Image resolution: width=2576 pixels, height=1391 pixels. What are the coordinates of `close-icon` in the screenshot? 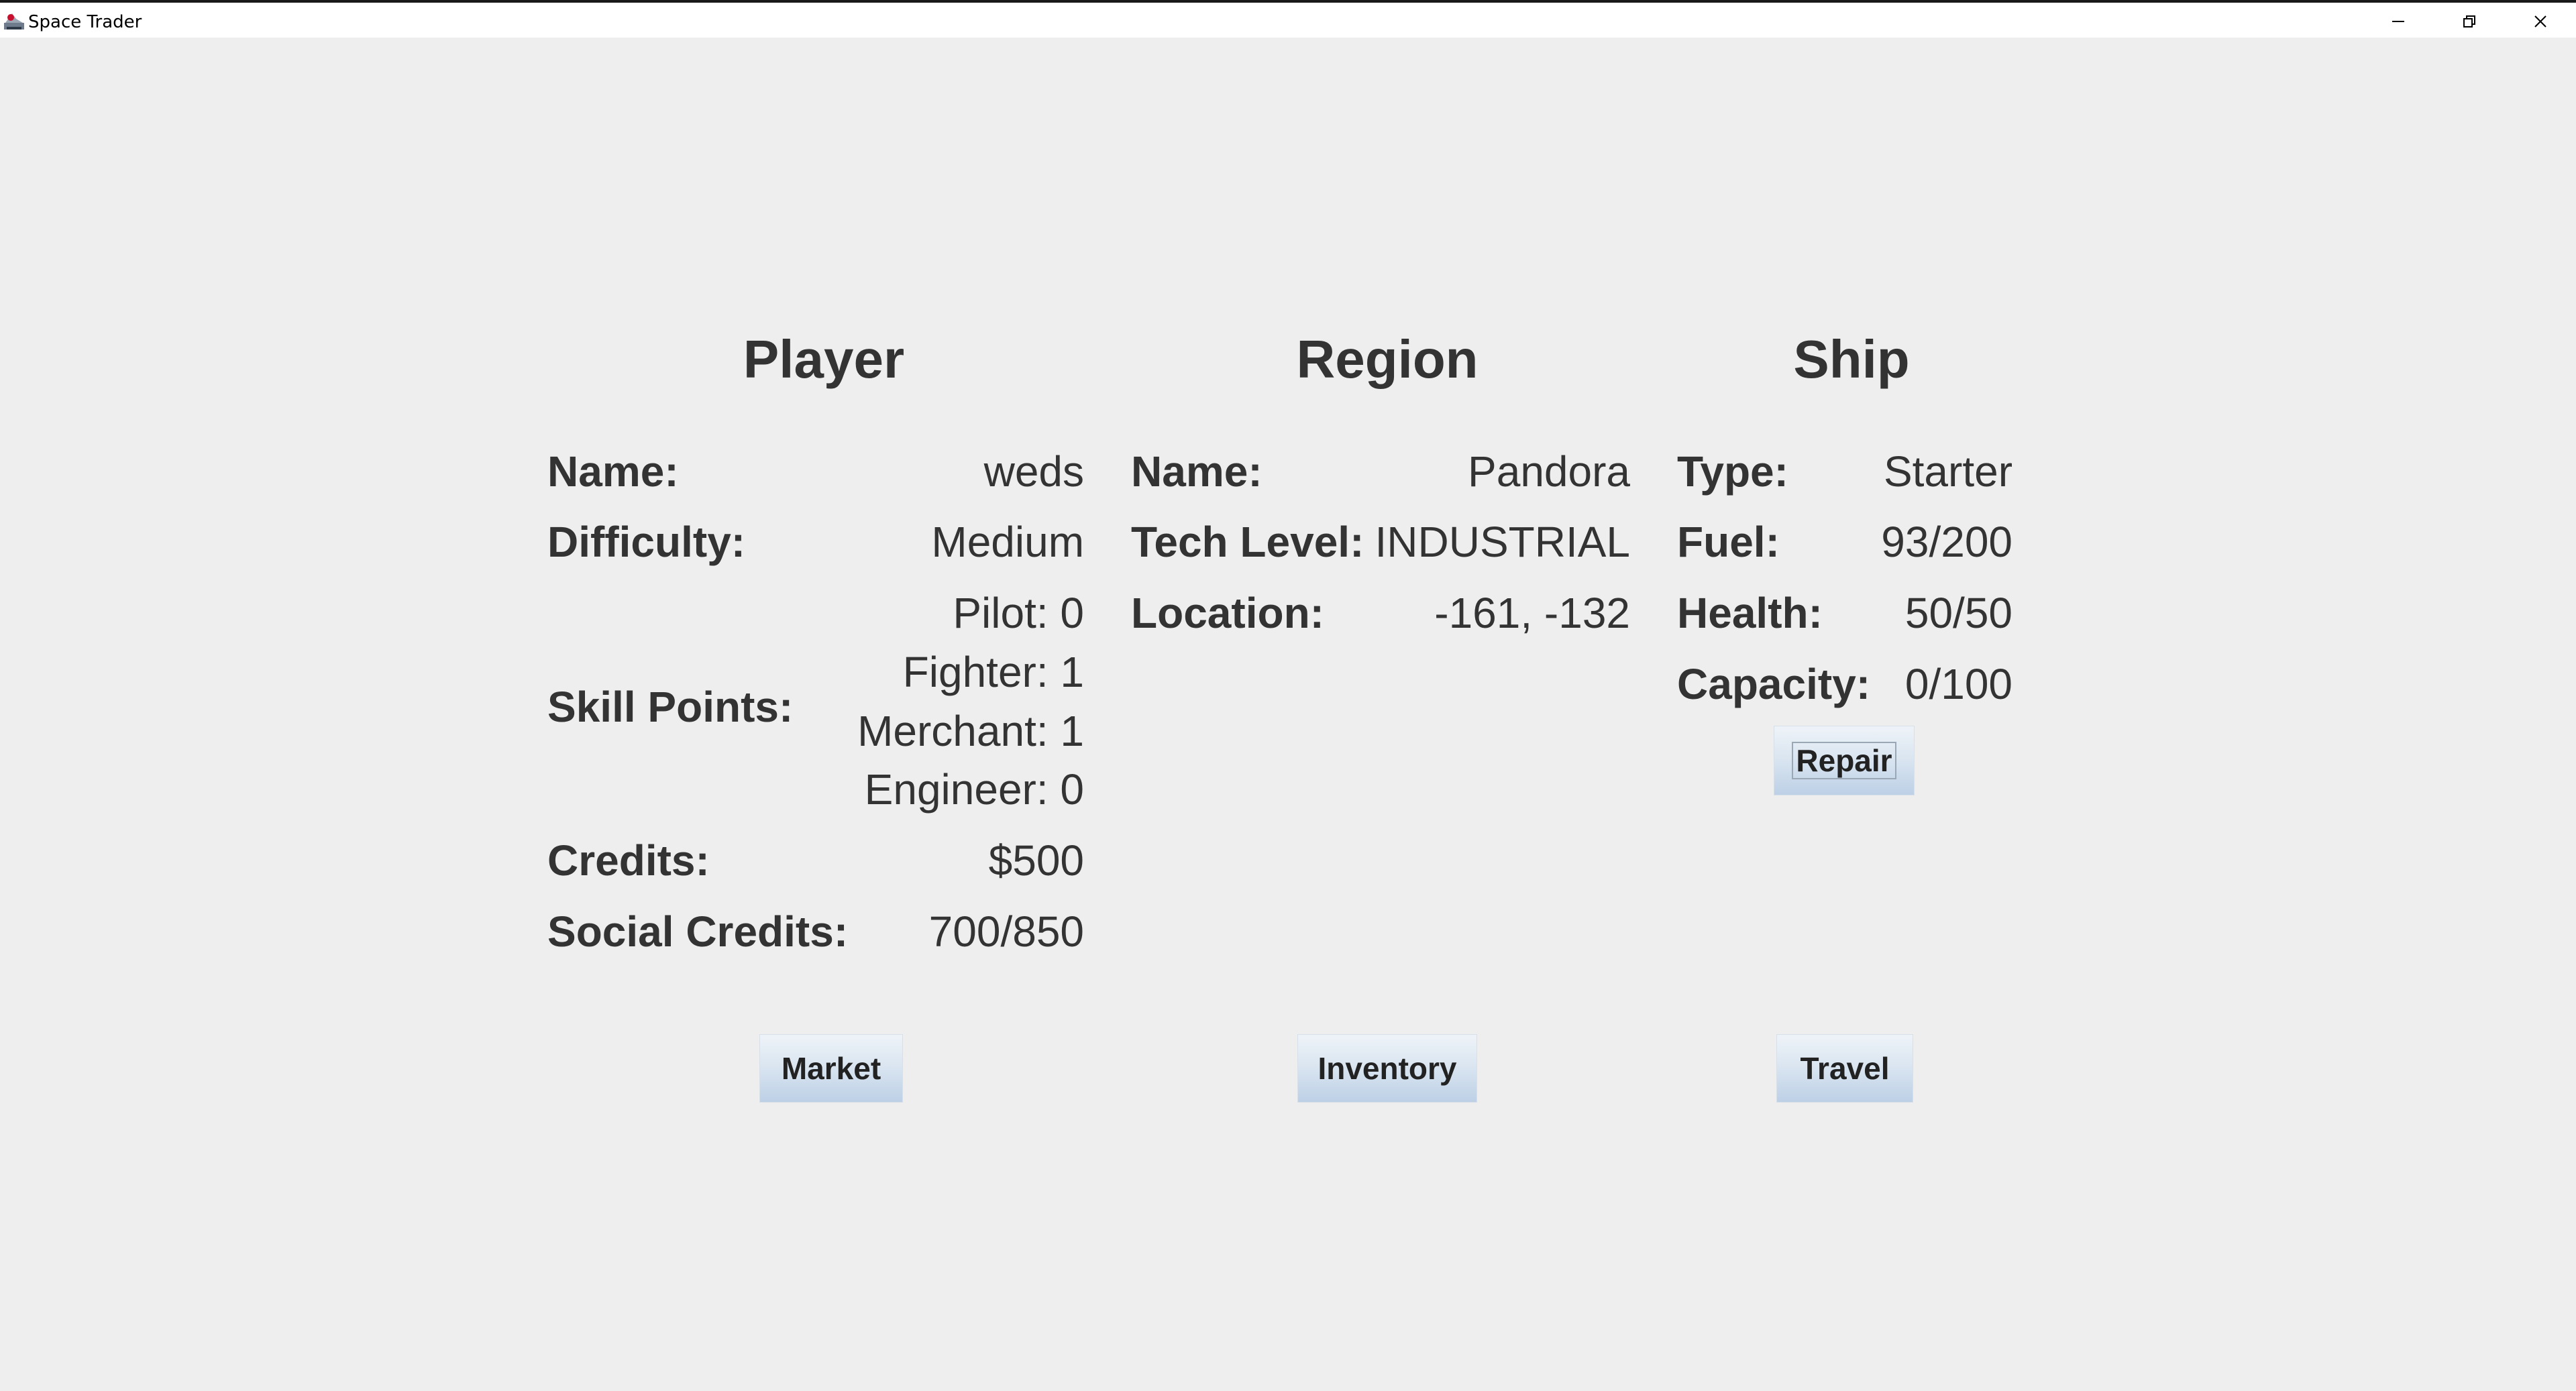 It's located at (2540, 22).